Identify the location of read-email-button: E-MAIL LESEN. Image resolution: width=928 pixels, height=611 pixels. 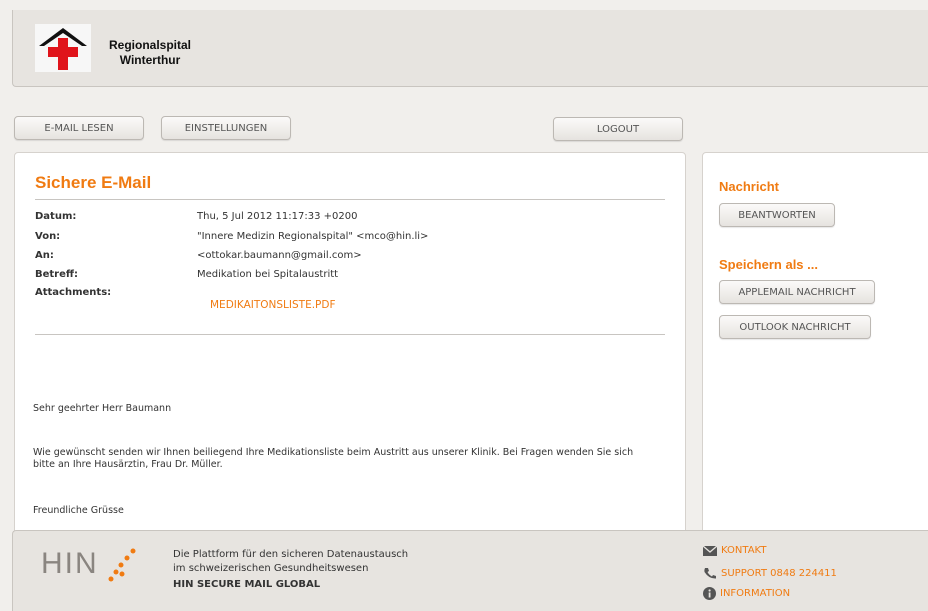
(79, 128).